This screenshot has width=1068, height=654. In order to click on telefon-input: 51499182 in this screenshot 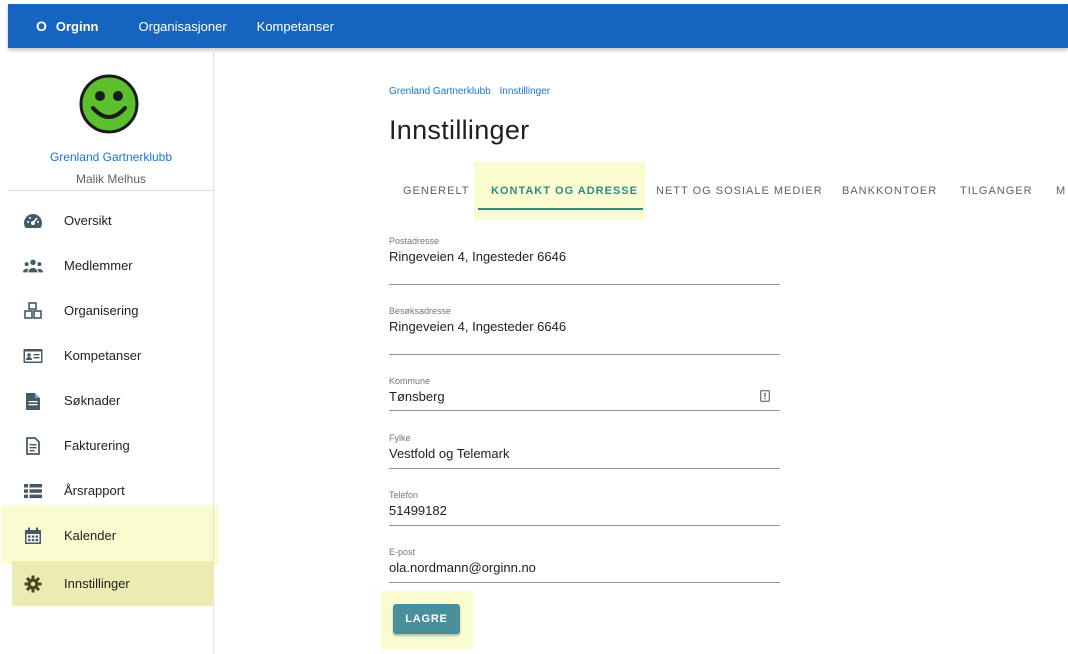, I will do `click(584, 510)`.